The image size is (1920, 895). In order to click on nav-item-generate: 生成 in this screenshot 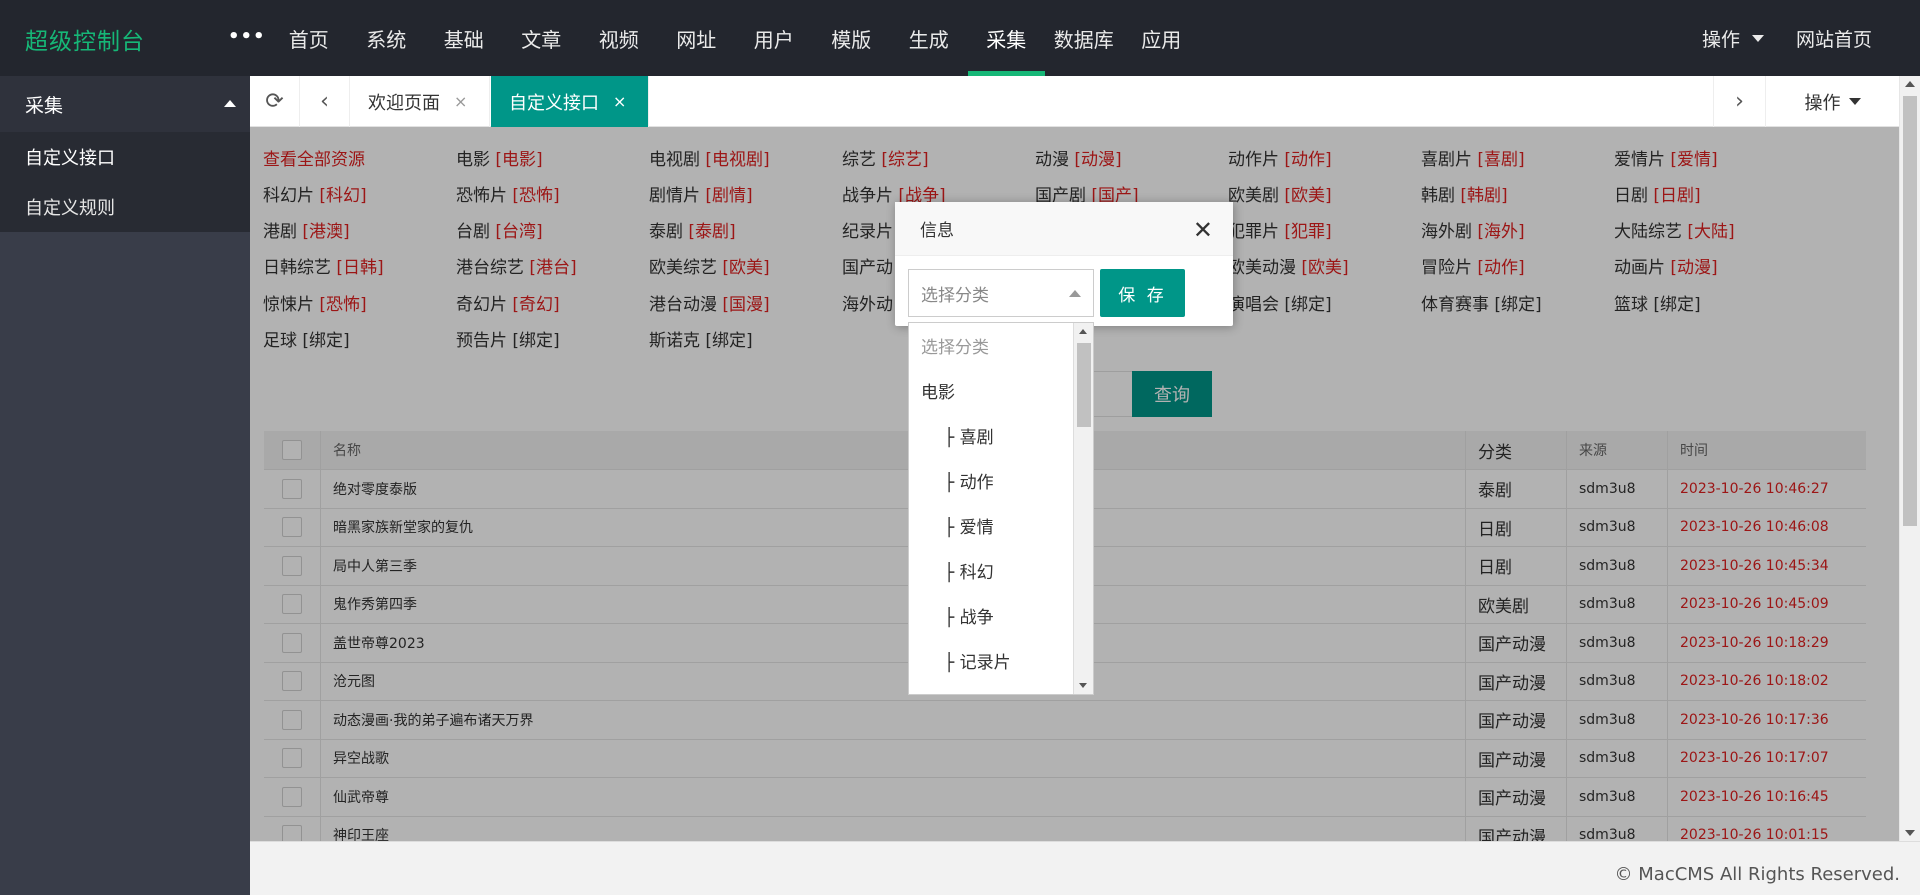, I will do `click(929, 38)`.